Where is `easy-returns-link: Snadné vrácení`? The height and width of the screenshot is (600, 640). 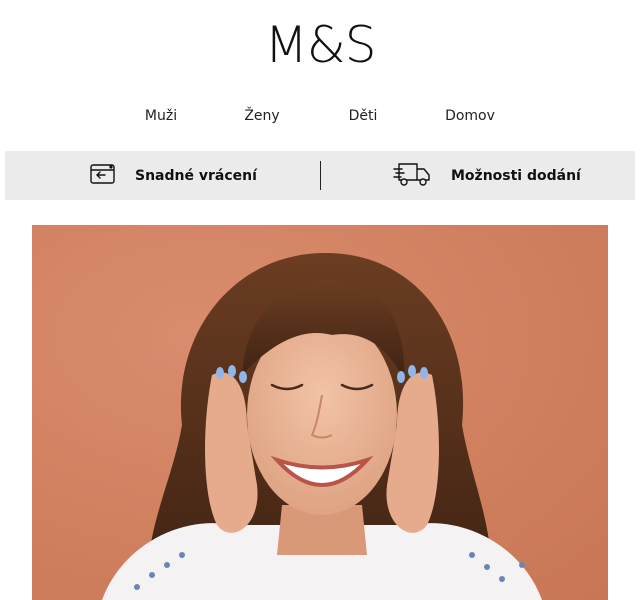 easy-returns-link: Snadné vrácení is located at coordinates (173, 175).